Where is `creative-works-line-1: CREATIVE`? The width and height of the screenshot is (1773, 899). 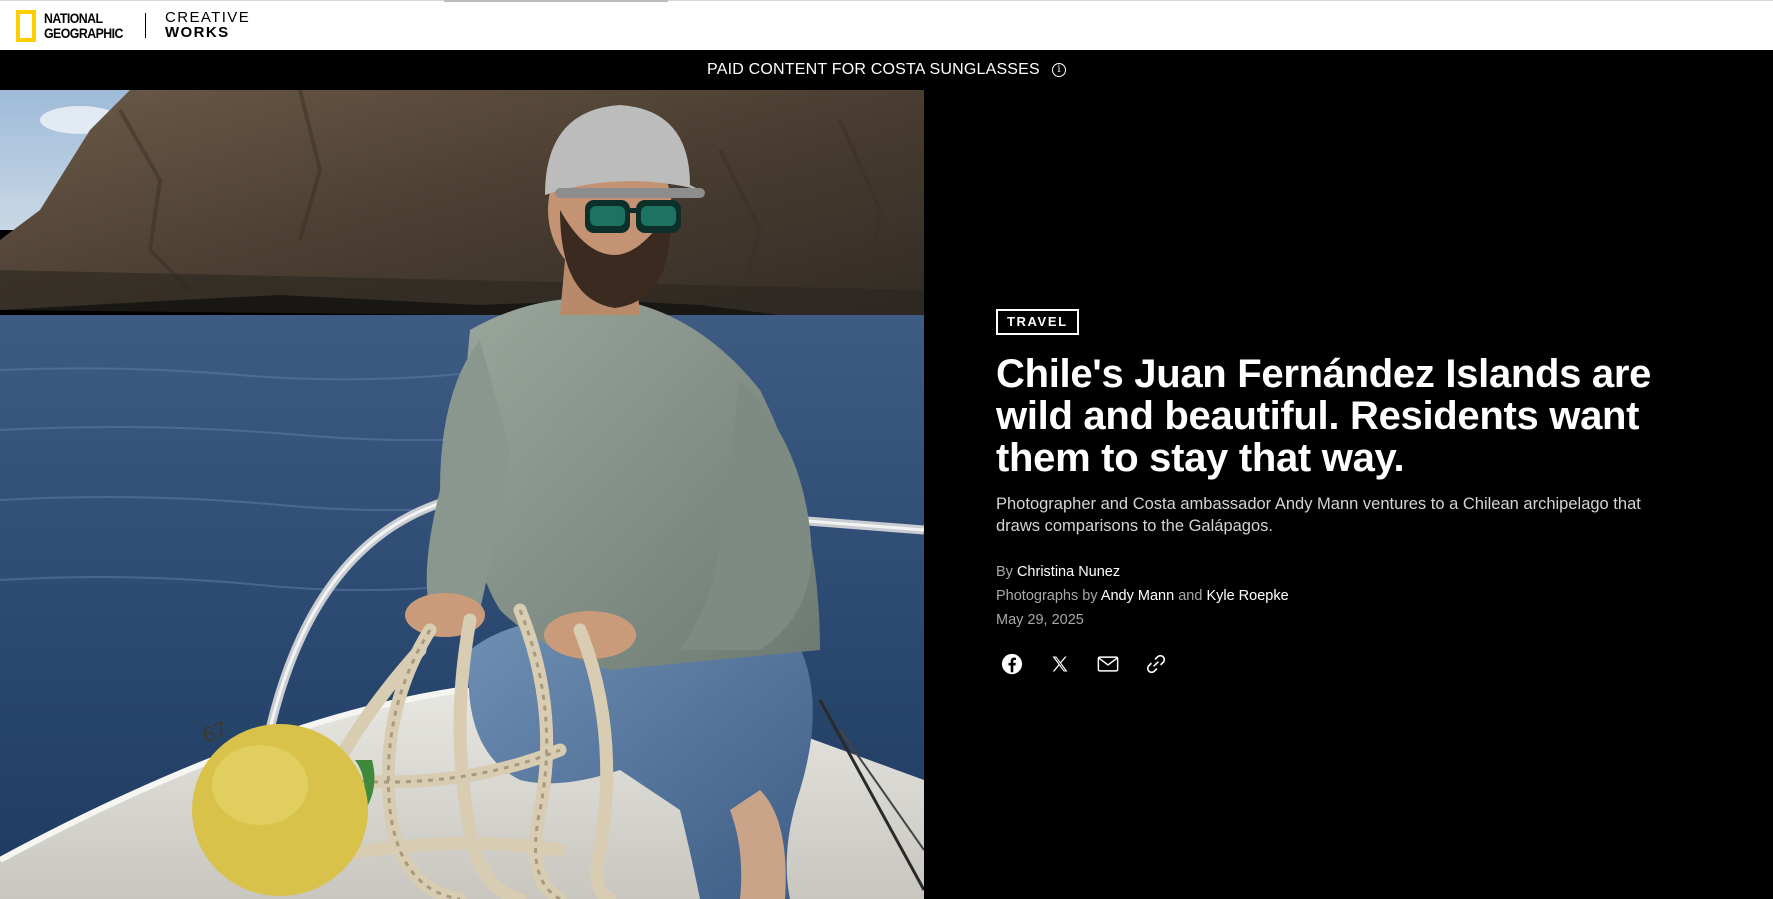
creative-works-line-1: CREATIVE is located at coordinates (208, 17).